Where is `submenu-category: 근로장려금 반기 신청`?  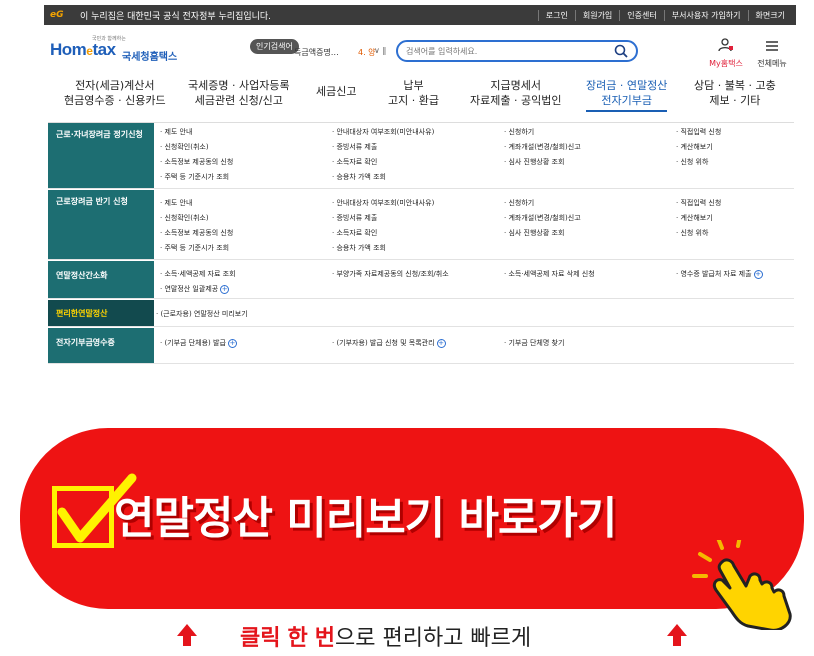 submenu-category: 근로장려금 반기 신청 is located at coordinates (101, 224).